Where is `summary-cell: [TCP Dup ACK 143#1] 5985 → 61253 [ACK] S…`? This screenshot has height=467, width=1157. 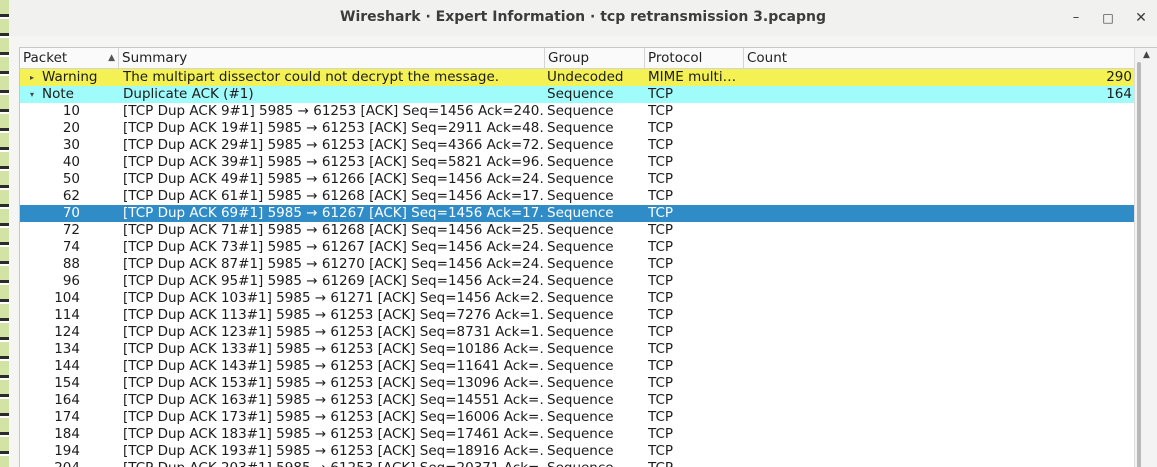
summary-cell: [TCP Dup ACK 143#1] 5985 → 61253 [ACK] S… is located at coordinates (333, 366).